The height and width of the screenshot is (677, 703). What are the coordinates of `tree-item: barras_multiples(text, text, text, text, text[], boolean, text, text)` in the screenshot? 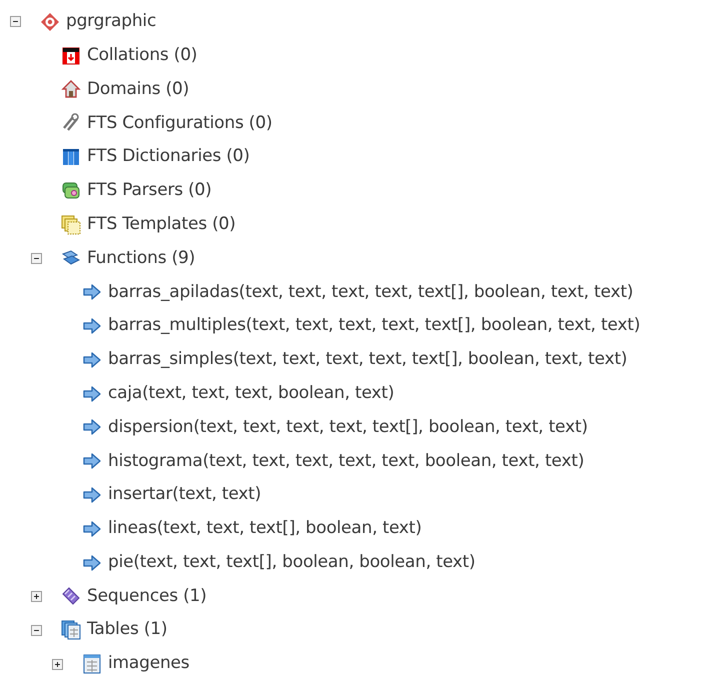 It's located at (374, 326).